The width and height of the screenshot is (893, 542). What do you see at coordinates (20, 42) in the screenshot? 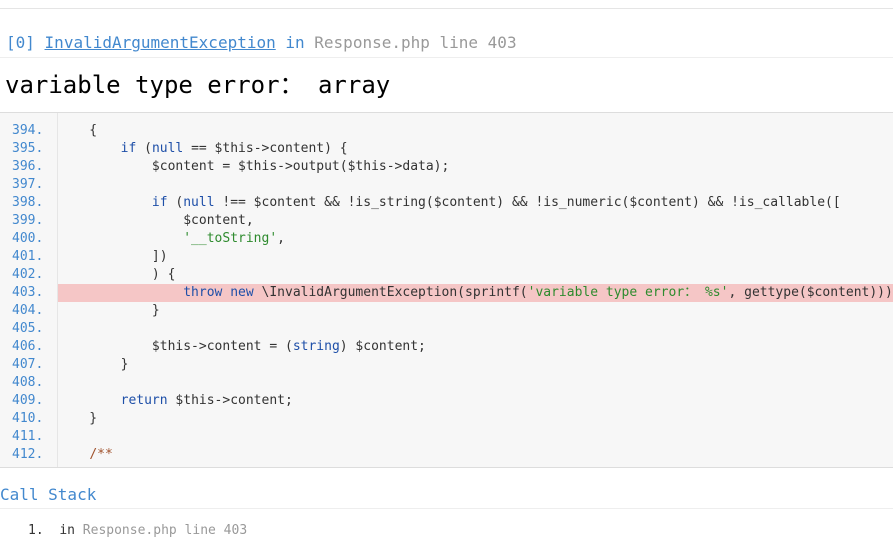
I see `exception-index: [0]` at bounding box center [20, 42].